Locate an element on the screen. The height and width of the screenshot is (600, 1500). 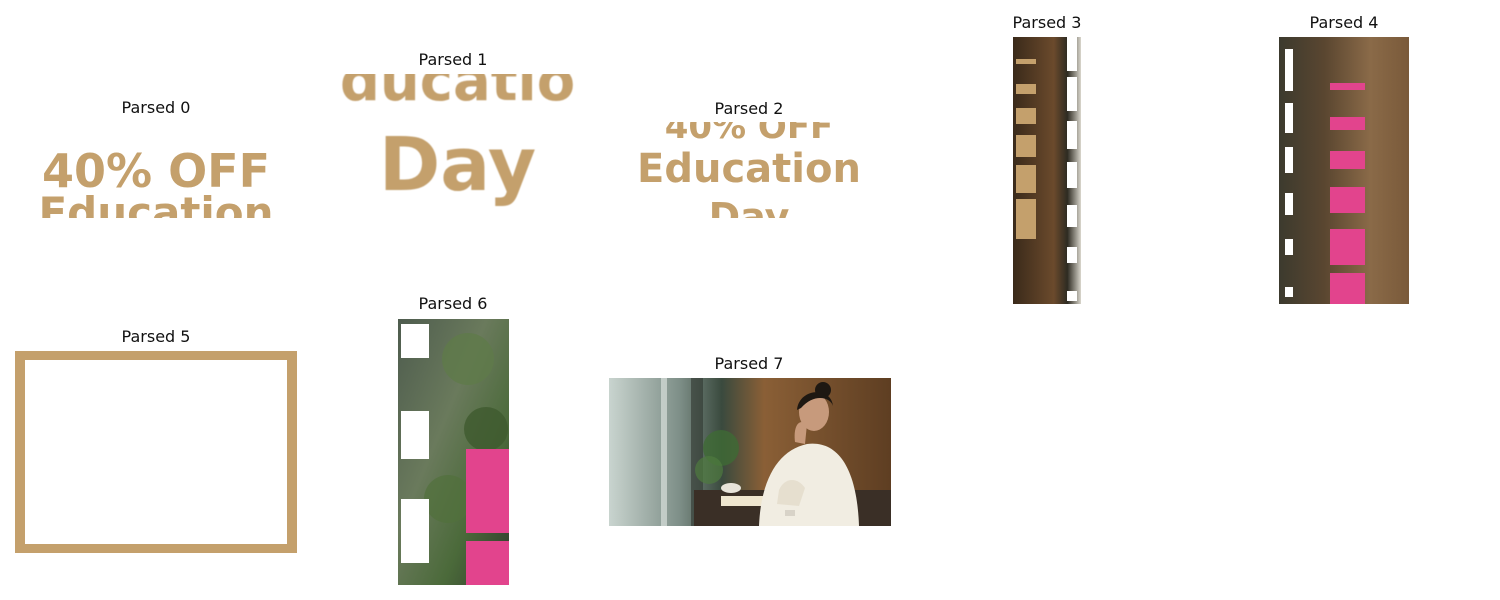
panel-caption-4: Parsed 4 is located at coordinates (1344, 22).